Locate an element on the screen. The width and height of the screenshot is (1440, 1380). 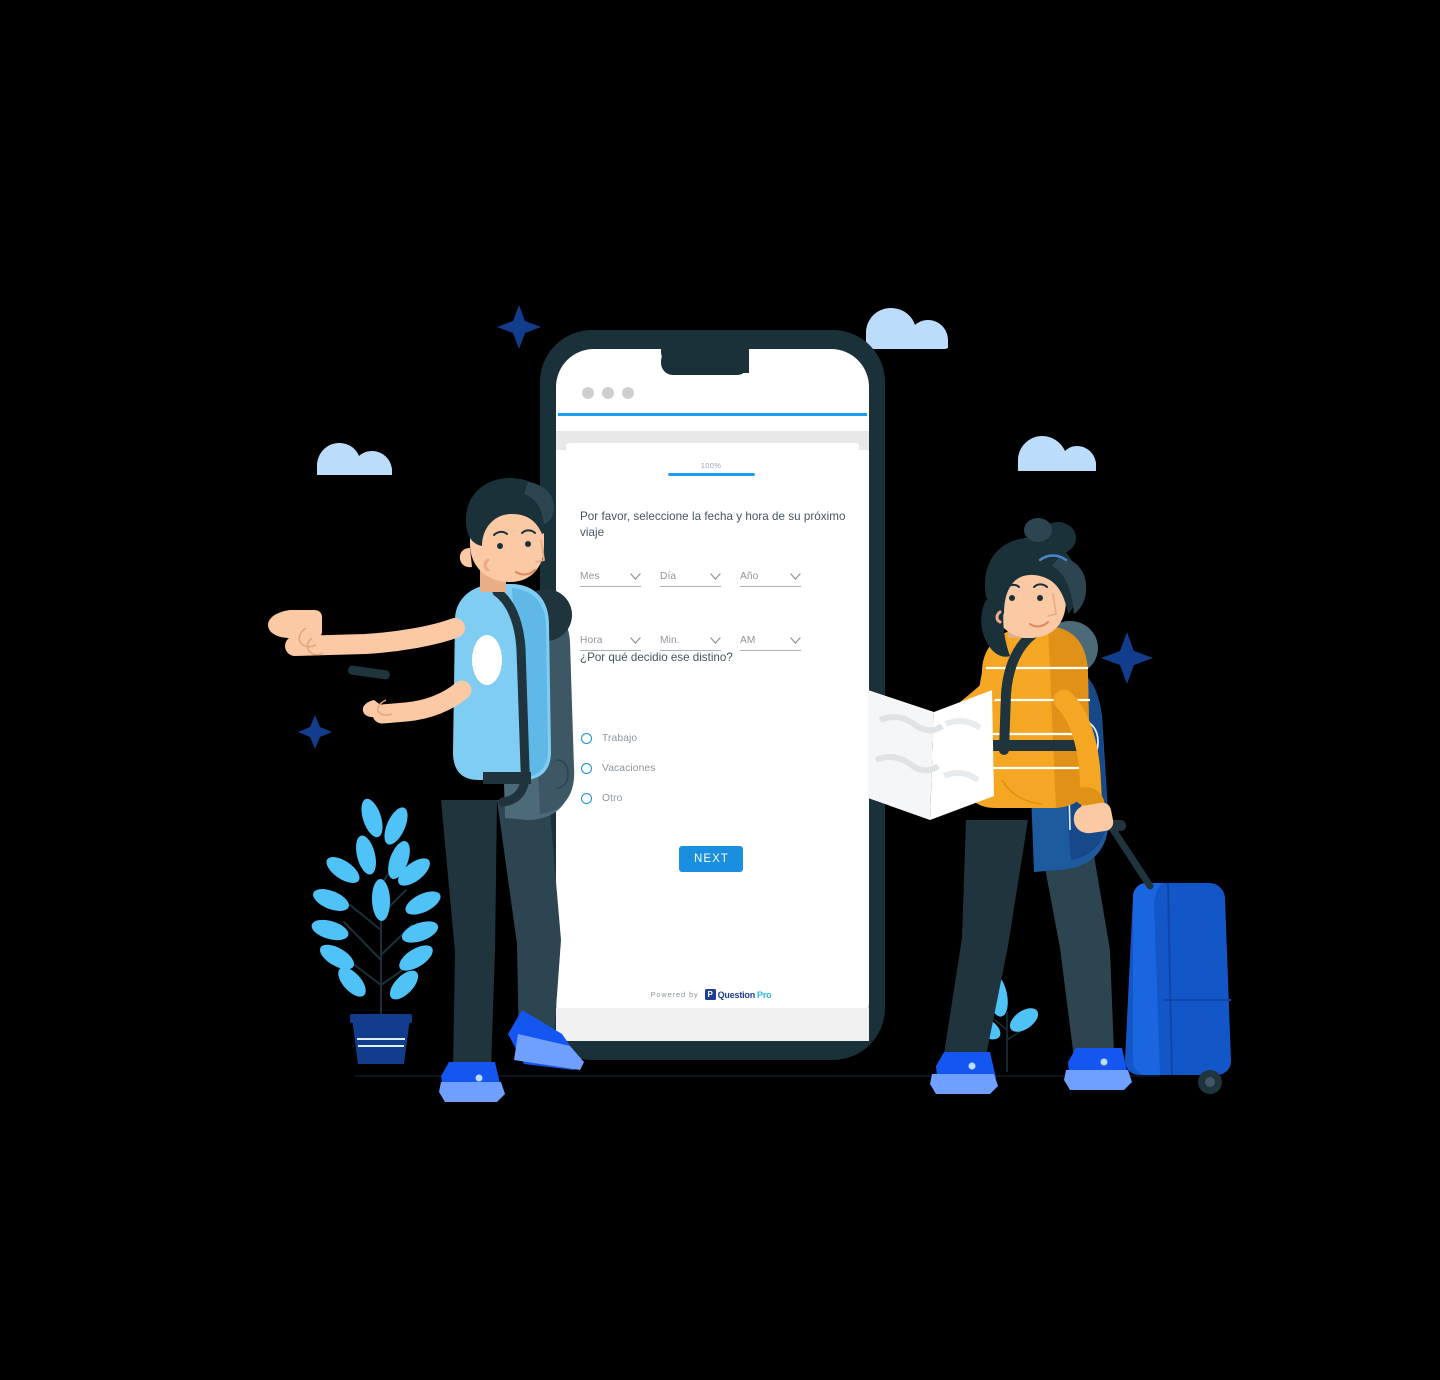
time-dropdown-row: Hora Min. AM is located at coordinates (716, 643).